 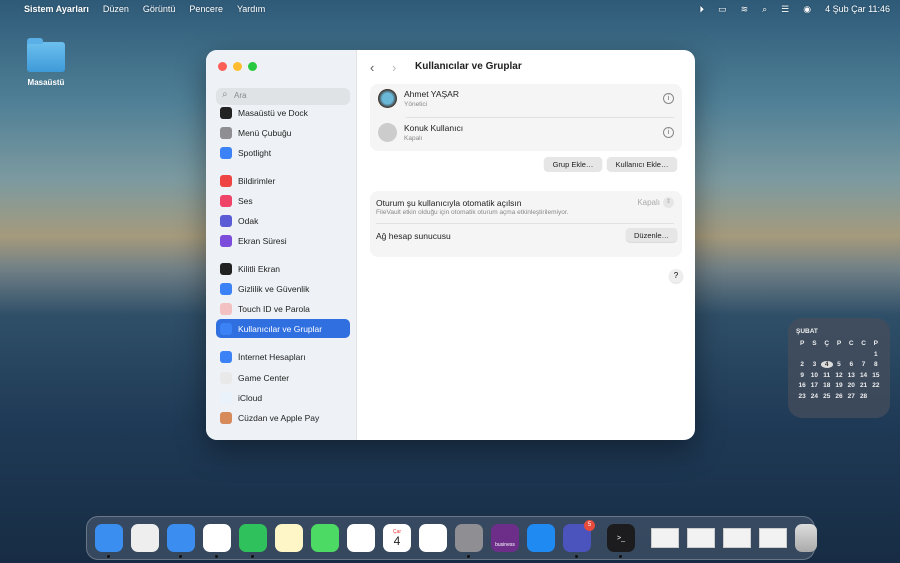 I want to click on chevron-updown-icon: ⇕, so click(x=668, y=202).